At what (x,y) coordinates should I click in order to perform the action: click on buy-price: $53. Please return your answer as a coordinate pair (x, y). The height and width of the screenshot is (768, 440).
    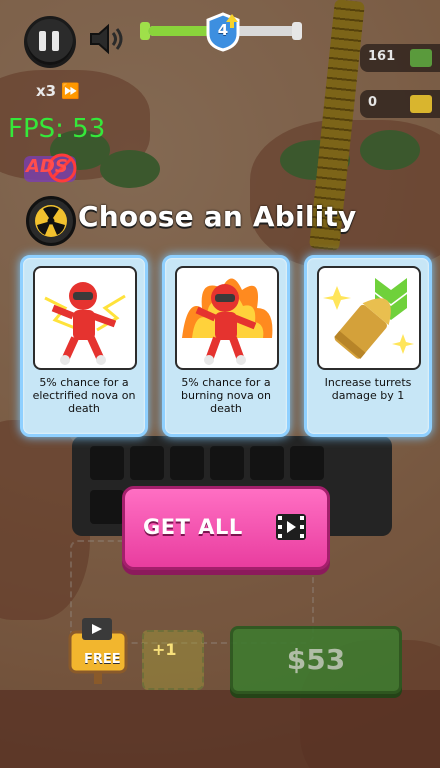
    Looking at the image, I should click on (316, 659).